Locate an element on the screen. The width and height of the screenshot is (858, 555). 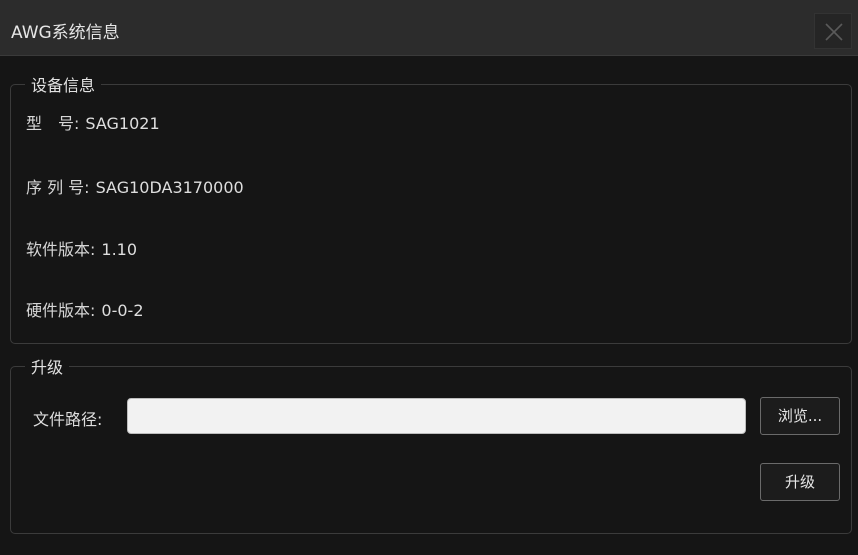
hardware-version-label: 硬件版本: is located at coordinates (61, 310).